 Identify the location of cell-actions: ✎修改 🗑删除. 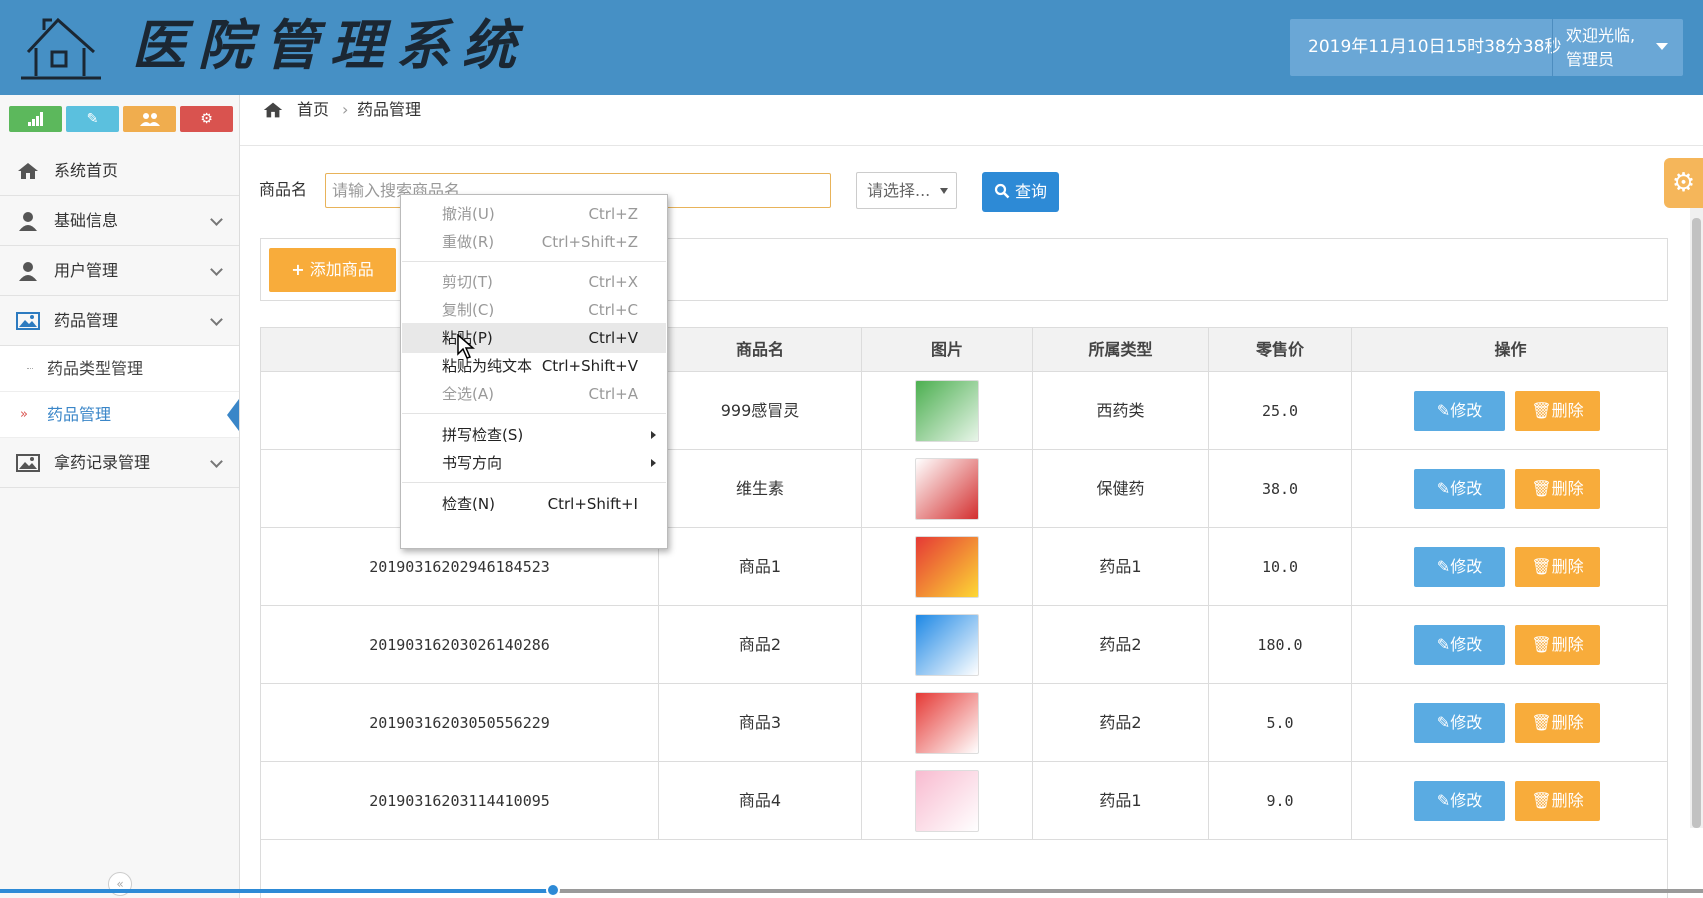
(1509, 567).